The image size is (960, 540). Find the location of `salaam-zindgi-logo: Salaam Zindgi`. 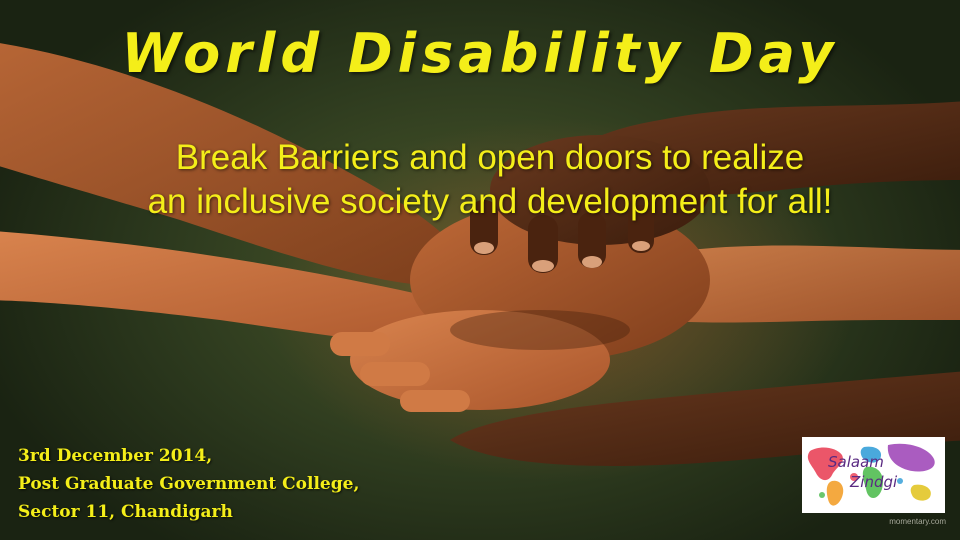

salaam-zindgi-logo: Salaam Zindgi is located at coordinates (873, 475).